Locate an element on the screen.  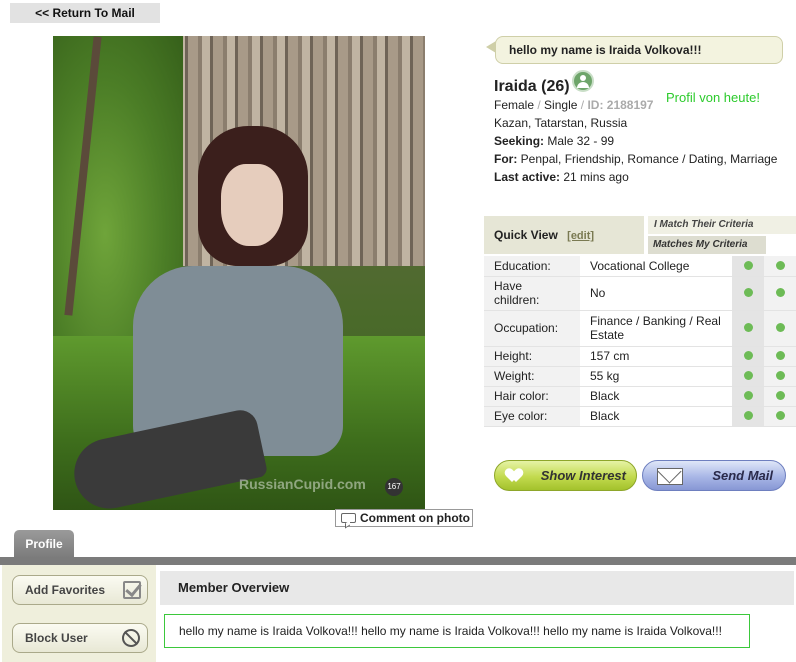
last-active-label: Last active: is located at coordinates (527, 177).